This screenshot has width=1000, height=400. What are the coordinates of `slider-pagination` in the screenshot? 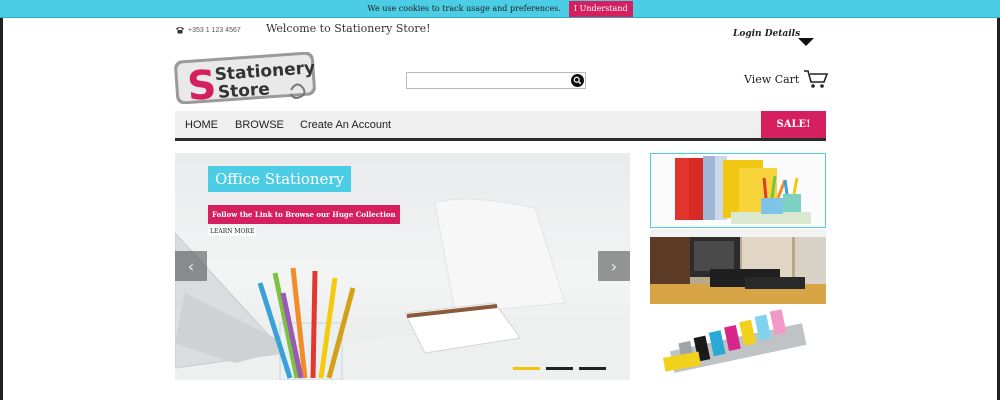 It's located at (559, 368).